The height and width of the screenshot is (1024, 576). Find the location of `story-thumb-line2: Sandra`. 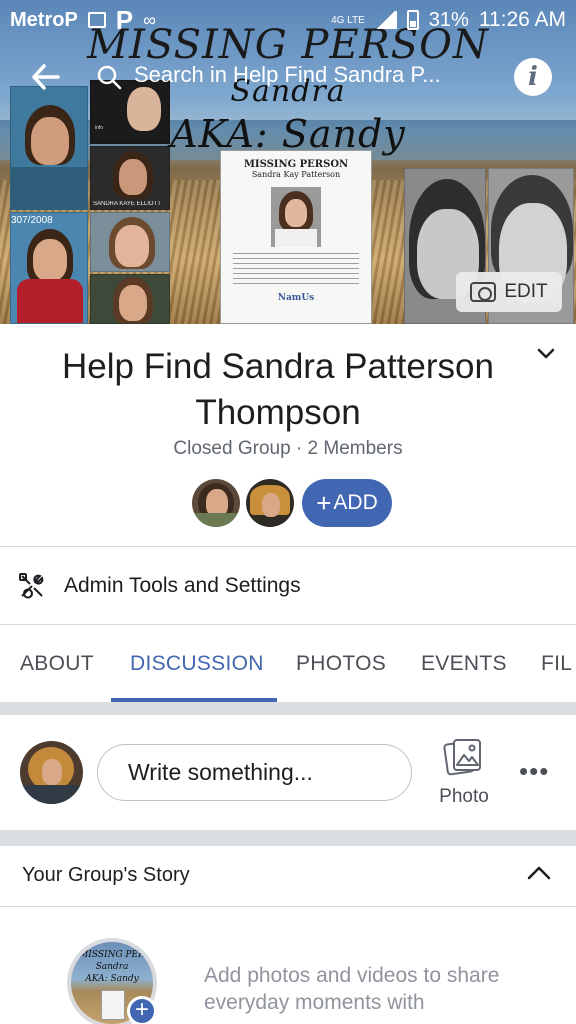

story-thumb-line2: Sandra is located at coordinates (112, 967).